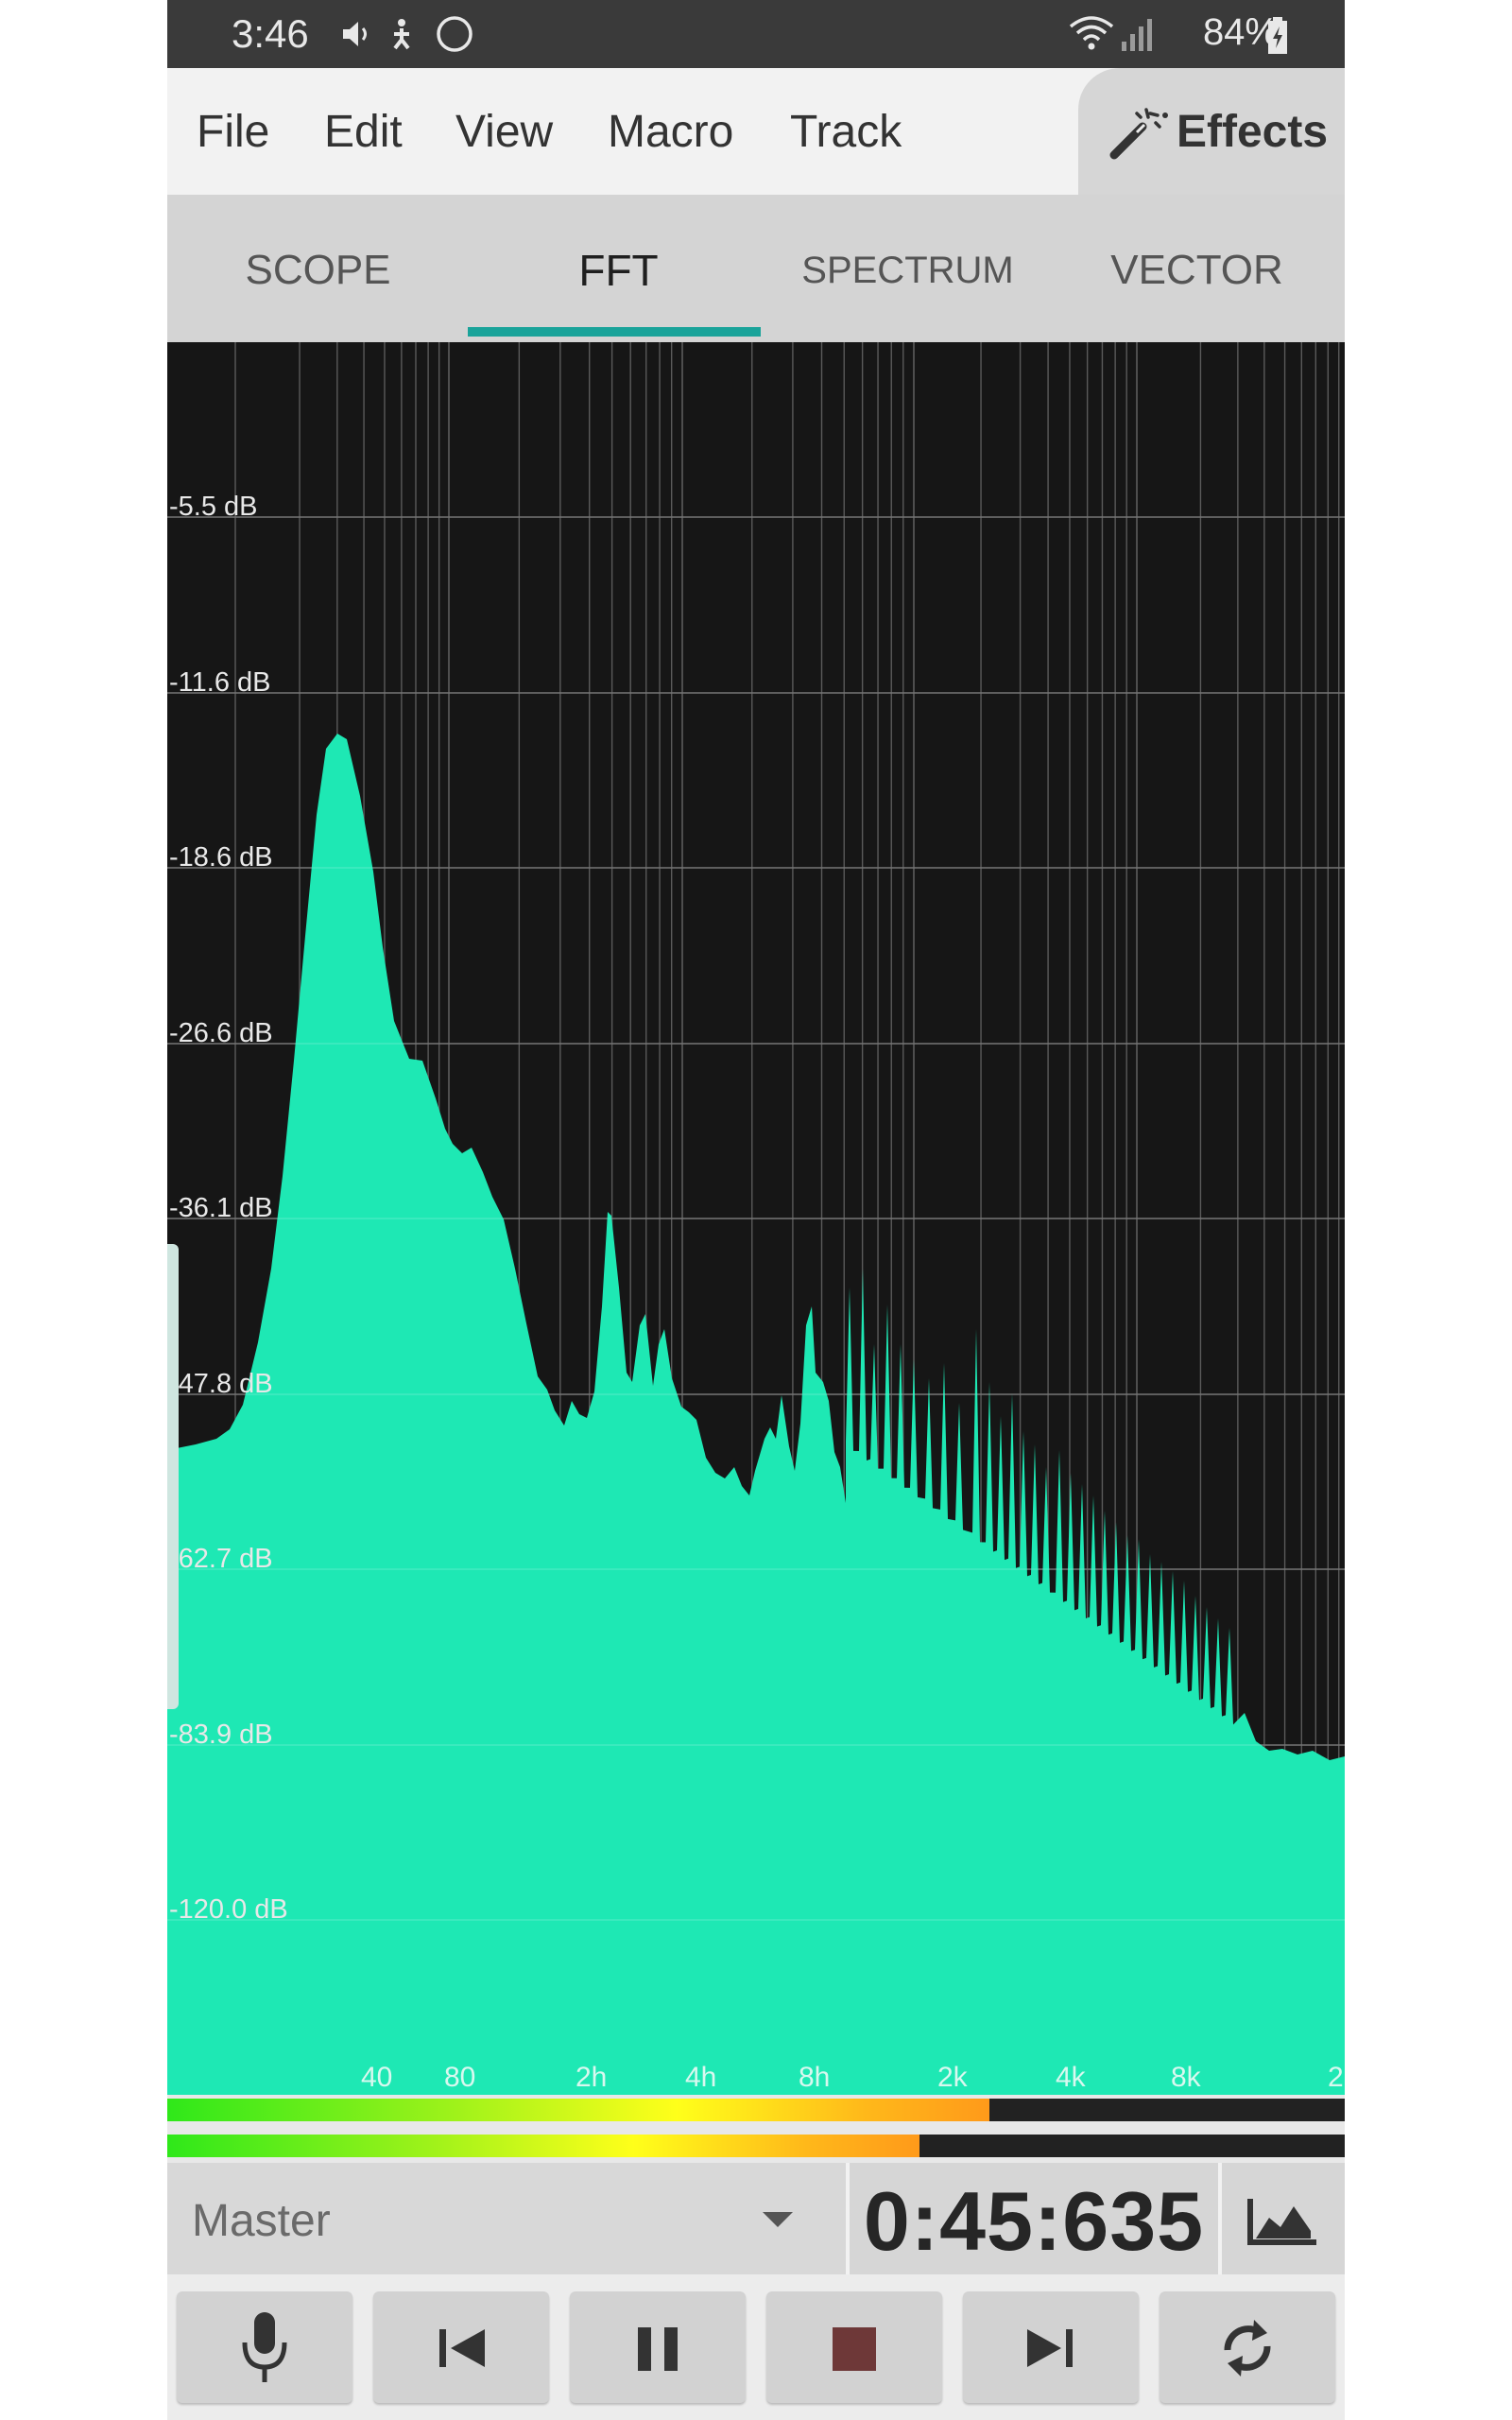 This screenshot has height=2420, width=1512. Describe the element at coordinates (756, 2129) in the screenshot. I see `level-meters` at that location.